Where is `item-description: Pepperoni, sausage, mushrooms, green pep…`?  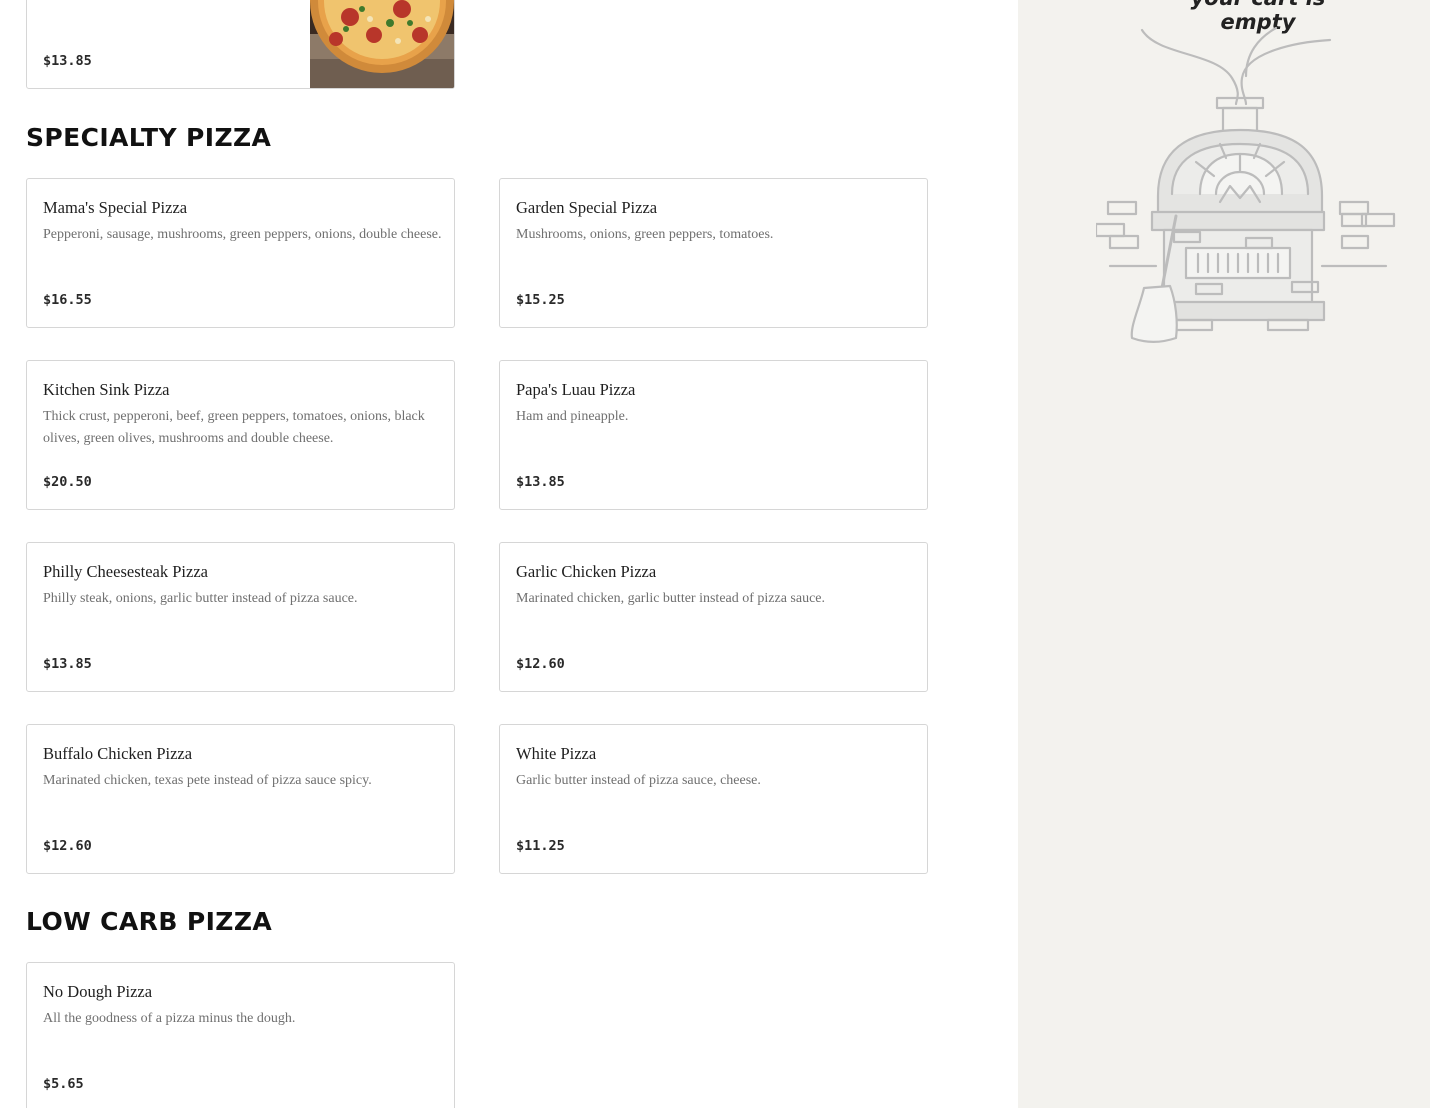 item-description: Pepperoni, sausage, mushrooms, green pep… is located at coordinates (242, 234).